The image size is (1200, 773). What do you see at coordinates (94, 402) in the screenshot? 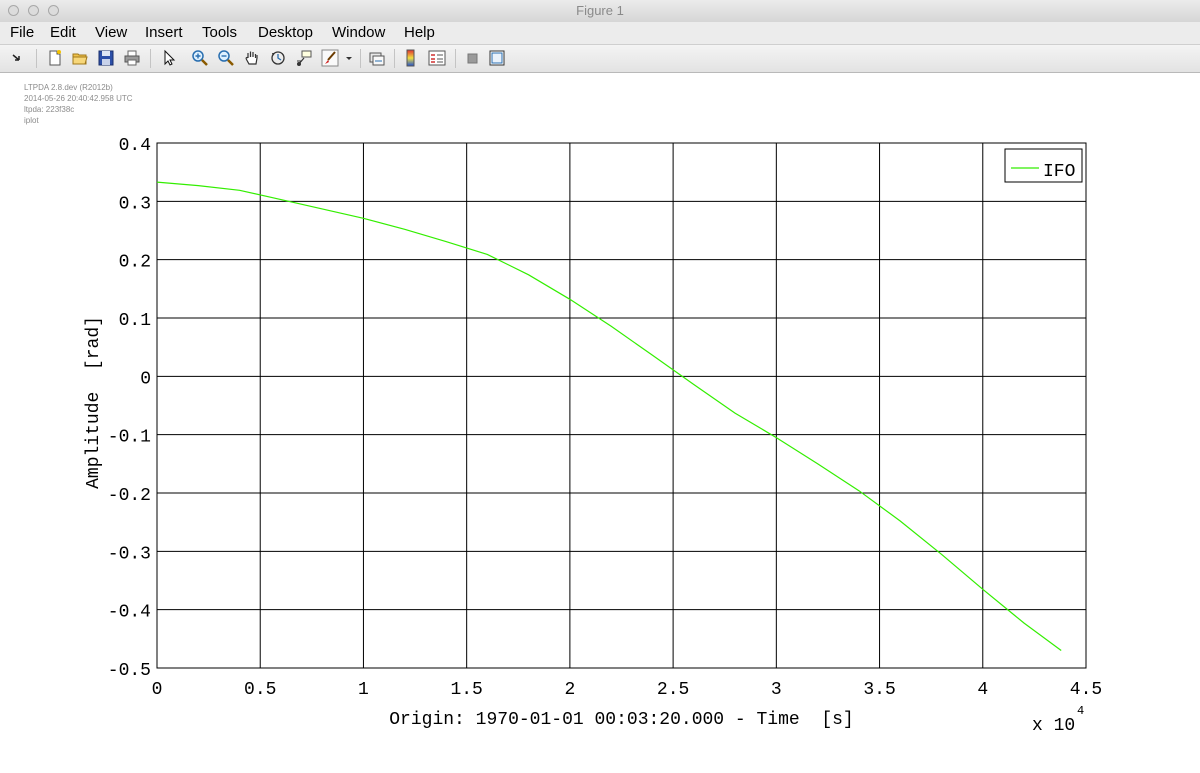
I see `y-axis-label: Amplitude [rad]` at bounding box center [94, 402].